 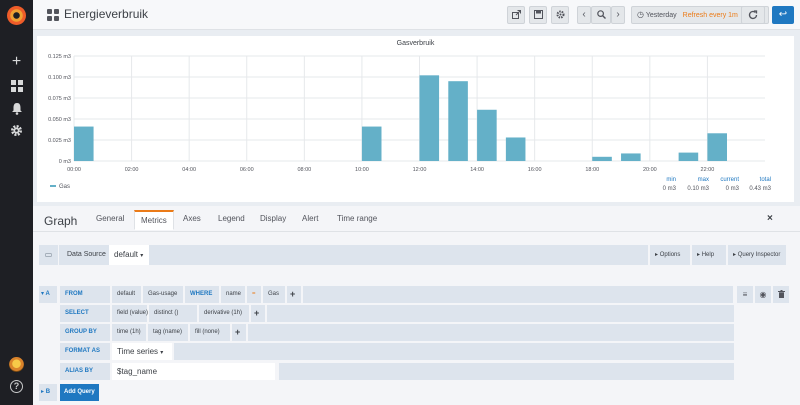 I want to click on where-value: Gas, so click(x=274, y=294).